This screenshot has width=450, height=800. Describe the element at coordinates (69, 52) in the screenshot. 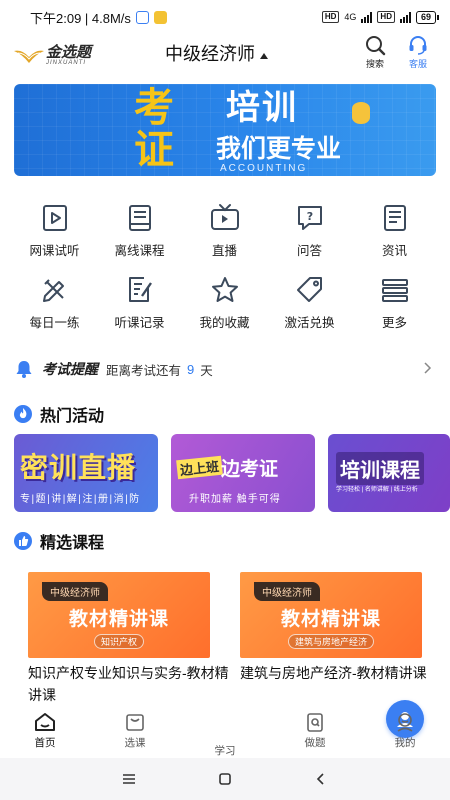

I see `logo-text: 金选题` at that location.